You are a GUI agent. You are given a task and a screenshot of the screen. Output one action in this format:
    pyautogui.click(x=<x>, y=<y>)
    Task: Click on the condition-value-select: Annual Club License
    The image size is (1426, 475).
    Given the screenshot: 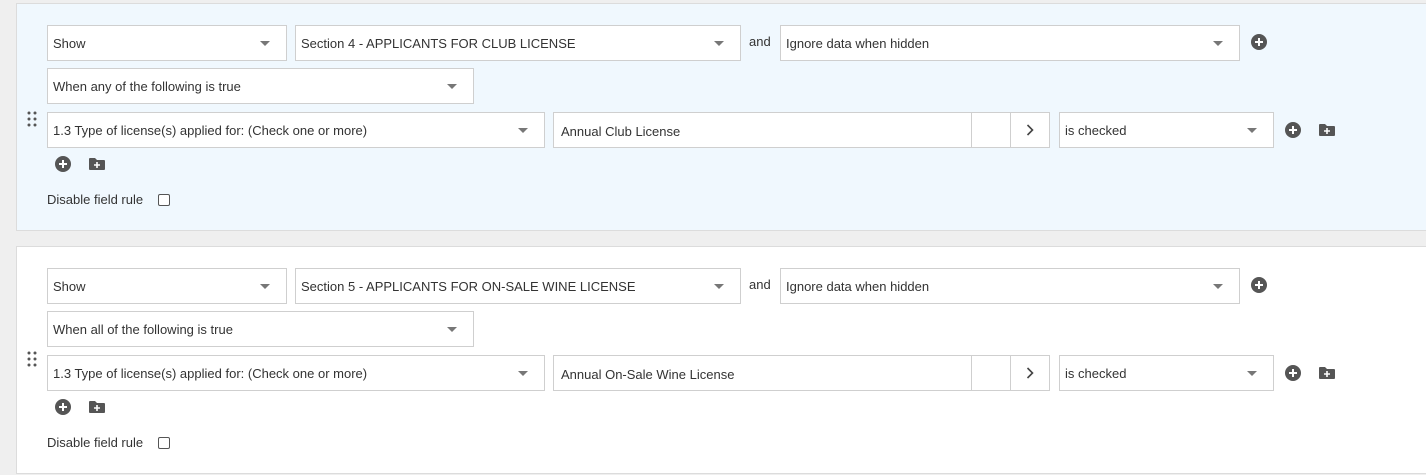 What is the action you would take?
    pyautogui.click(x=801, y=130)
    